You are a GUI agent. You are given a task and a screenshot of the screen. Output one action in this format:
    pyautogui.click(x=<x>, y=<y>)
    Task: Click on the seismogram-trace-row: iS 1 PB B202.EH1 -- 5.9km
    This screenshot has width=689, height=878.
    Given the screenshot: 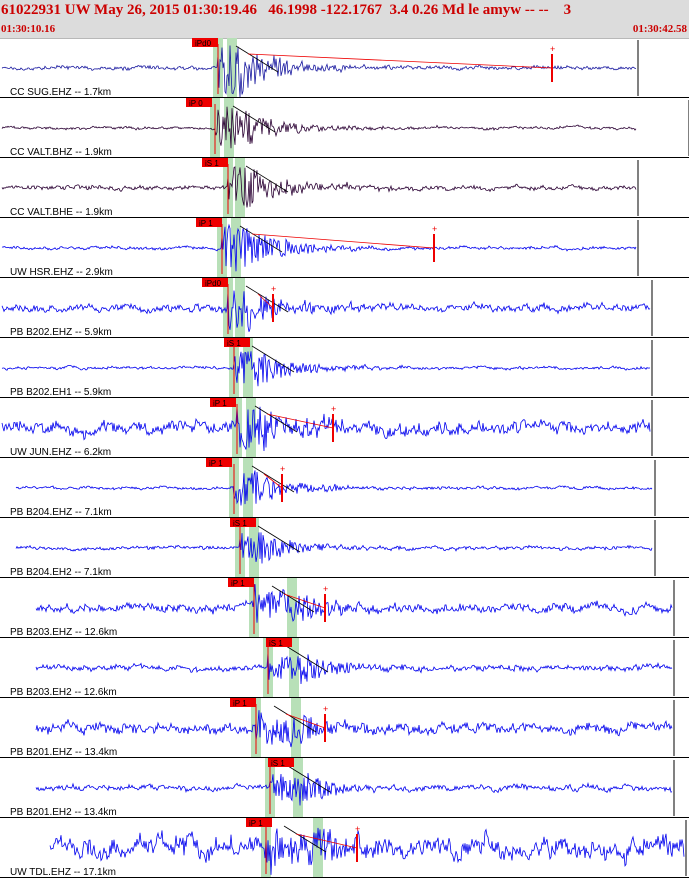 What is the action you would take?
    pyautogui.click(x=344, y=368)
    